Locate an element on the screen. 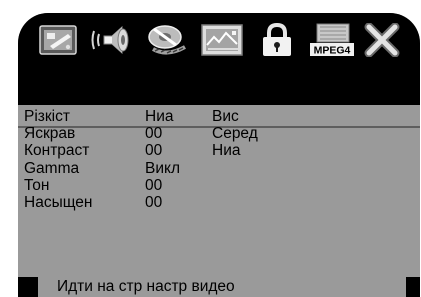 The height and width of the screenshot is (297, 421). option-low: Ниа is located at coordinates (235, 150).